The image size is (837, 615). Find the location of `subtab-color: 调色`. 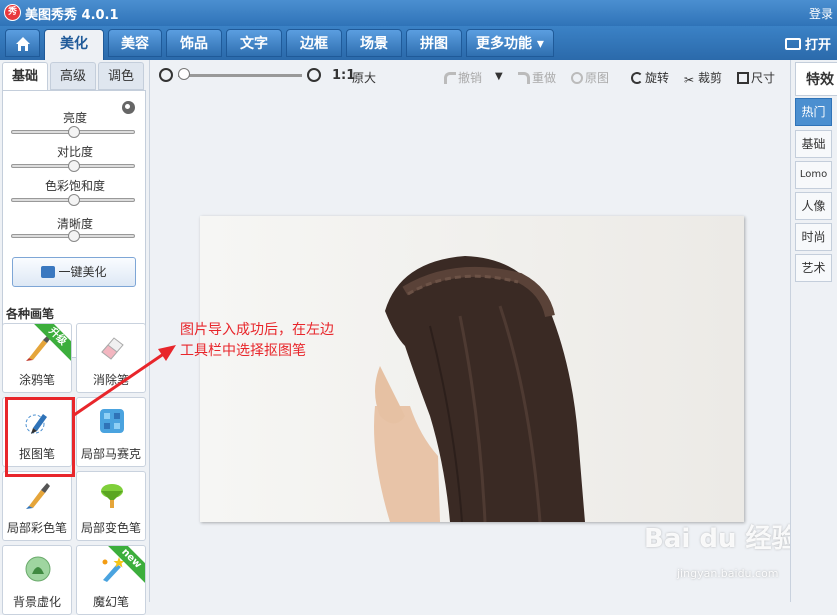

subtab-color: 调色 is located at coordinates (121, 76).